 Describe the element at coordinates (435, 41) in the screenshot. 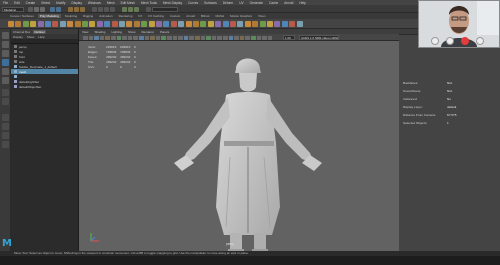

I see `camera-toggle-button` at that location.